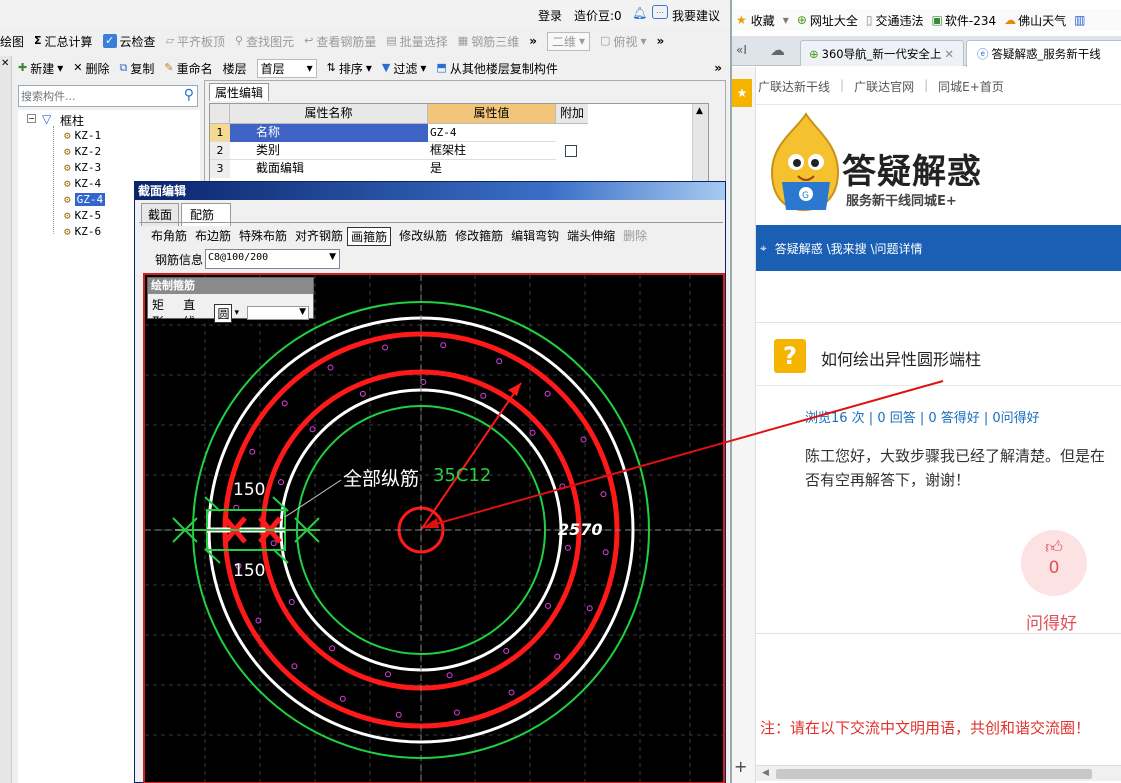 Image resolution: width=1121 pixels, height=783 pixels. I want to click on rebar-view-icon: ↩, so click(309, 40).